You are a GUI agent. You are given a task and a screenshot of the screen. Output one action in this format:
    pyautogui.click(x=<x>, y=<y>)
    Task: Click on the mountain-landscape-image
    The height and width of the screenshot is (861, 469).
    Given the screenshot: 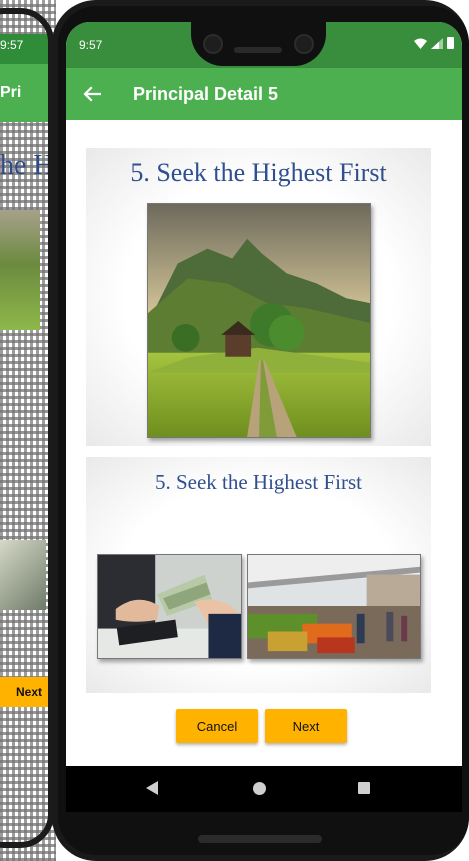 What is the action you would take?
    pyautogui.click(x=259, y=320)
    